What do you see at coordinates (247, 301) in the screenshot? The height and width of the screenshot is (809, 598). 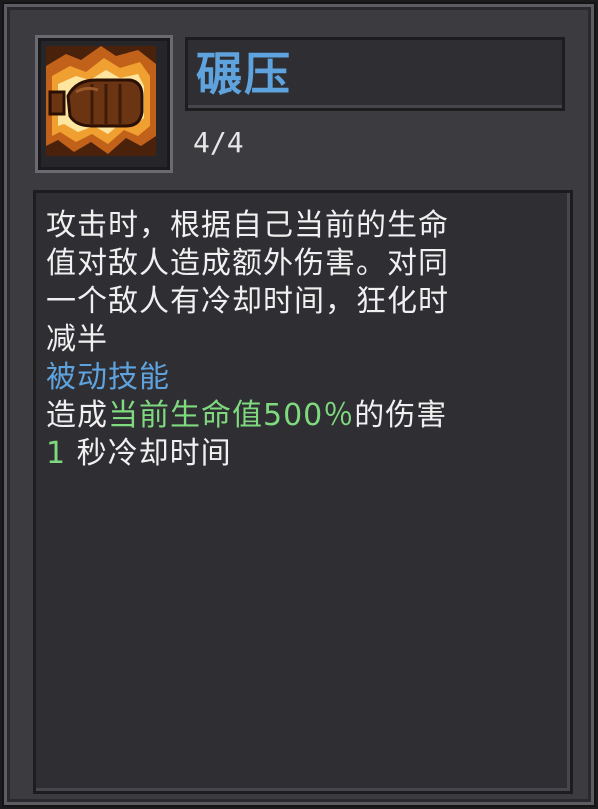 I see `description-line: 一个敌人有冷却时间，狂化时` at bounding box center [247, 301].